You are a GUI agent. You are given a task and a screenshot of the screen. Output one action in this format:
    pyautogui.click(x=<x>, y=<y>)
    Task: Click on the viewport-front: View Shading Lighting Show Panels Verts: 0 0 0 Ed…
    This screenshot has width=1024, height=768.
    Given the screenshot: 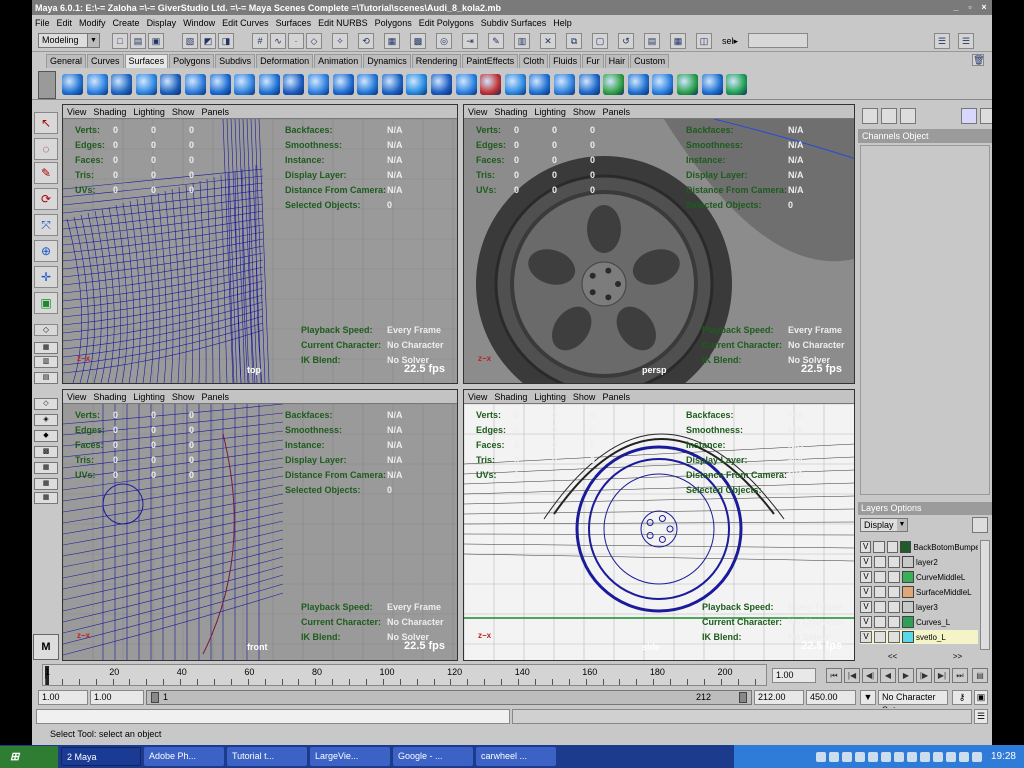 What is the action you would take?
    pyautogui.click(x=260, y=525)
    